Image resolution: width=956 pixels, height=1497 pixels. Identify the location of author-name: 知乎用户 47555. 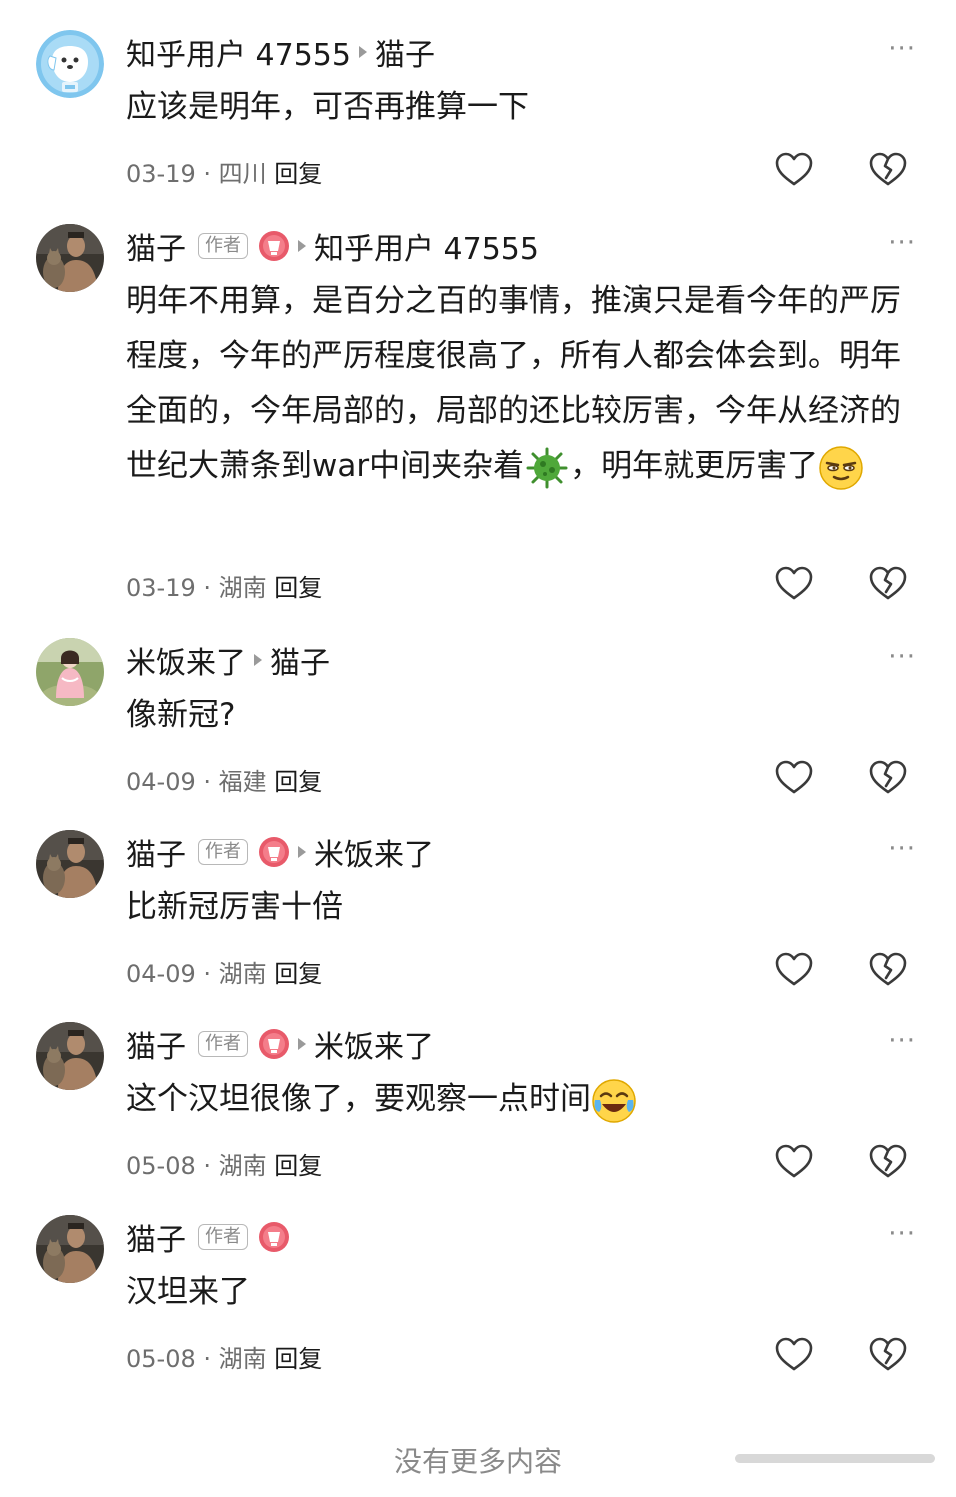
(238, 52).